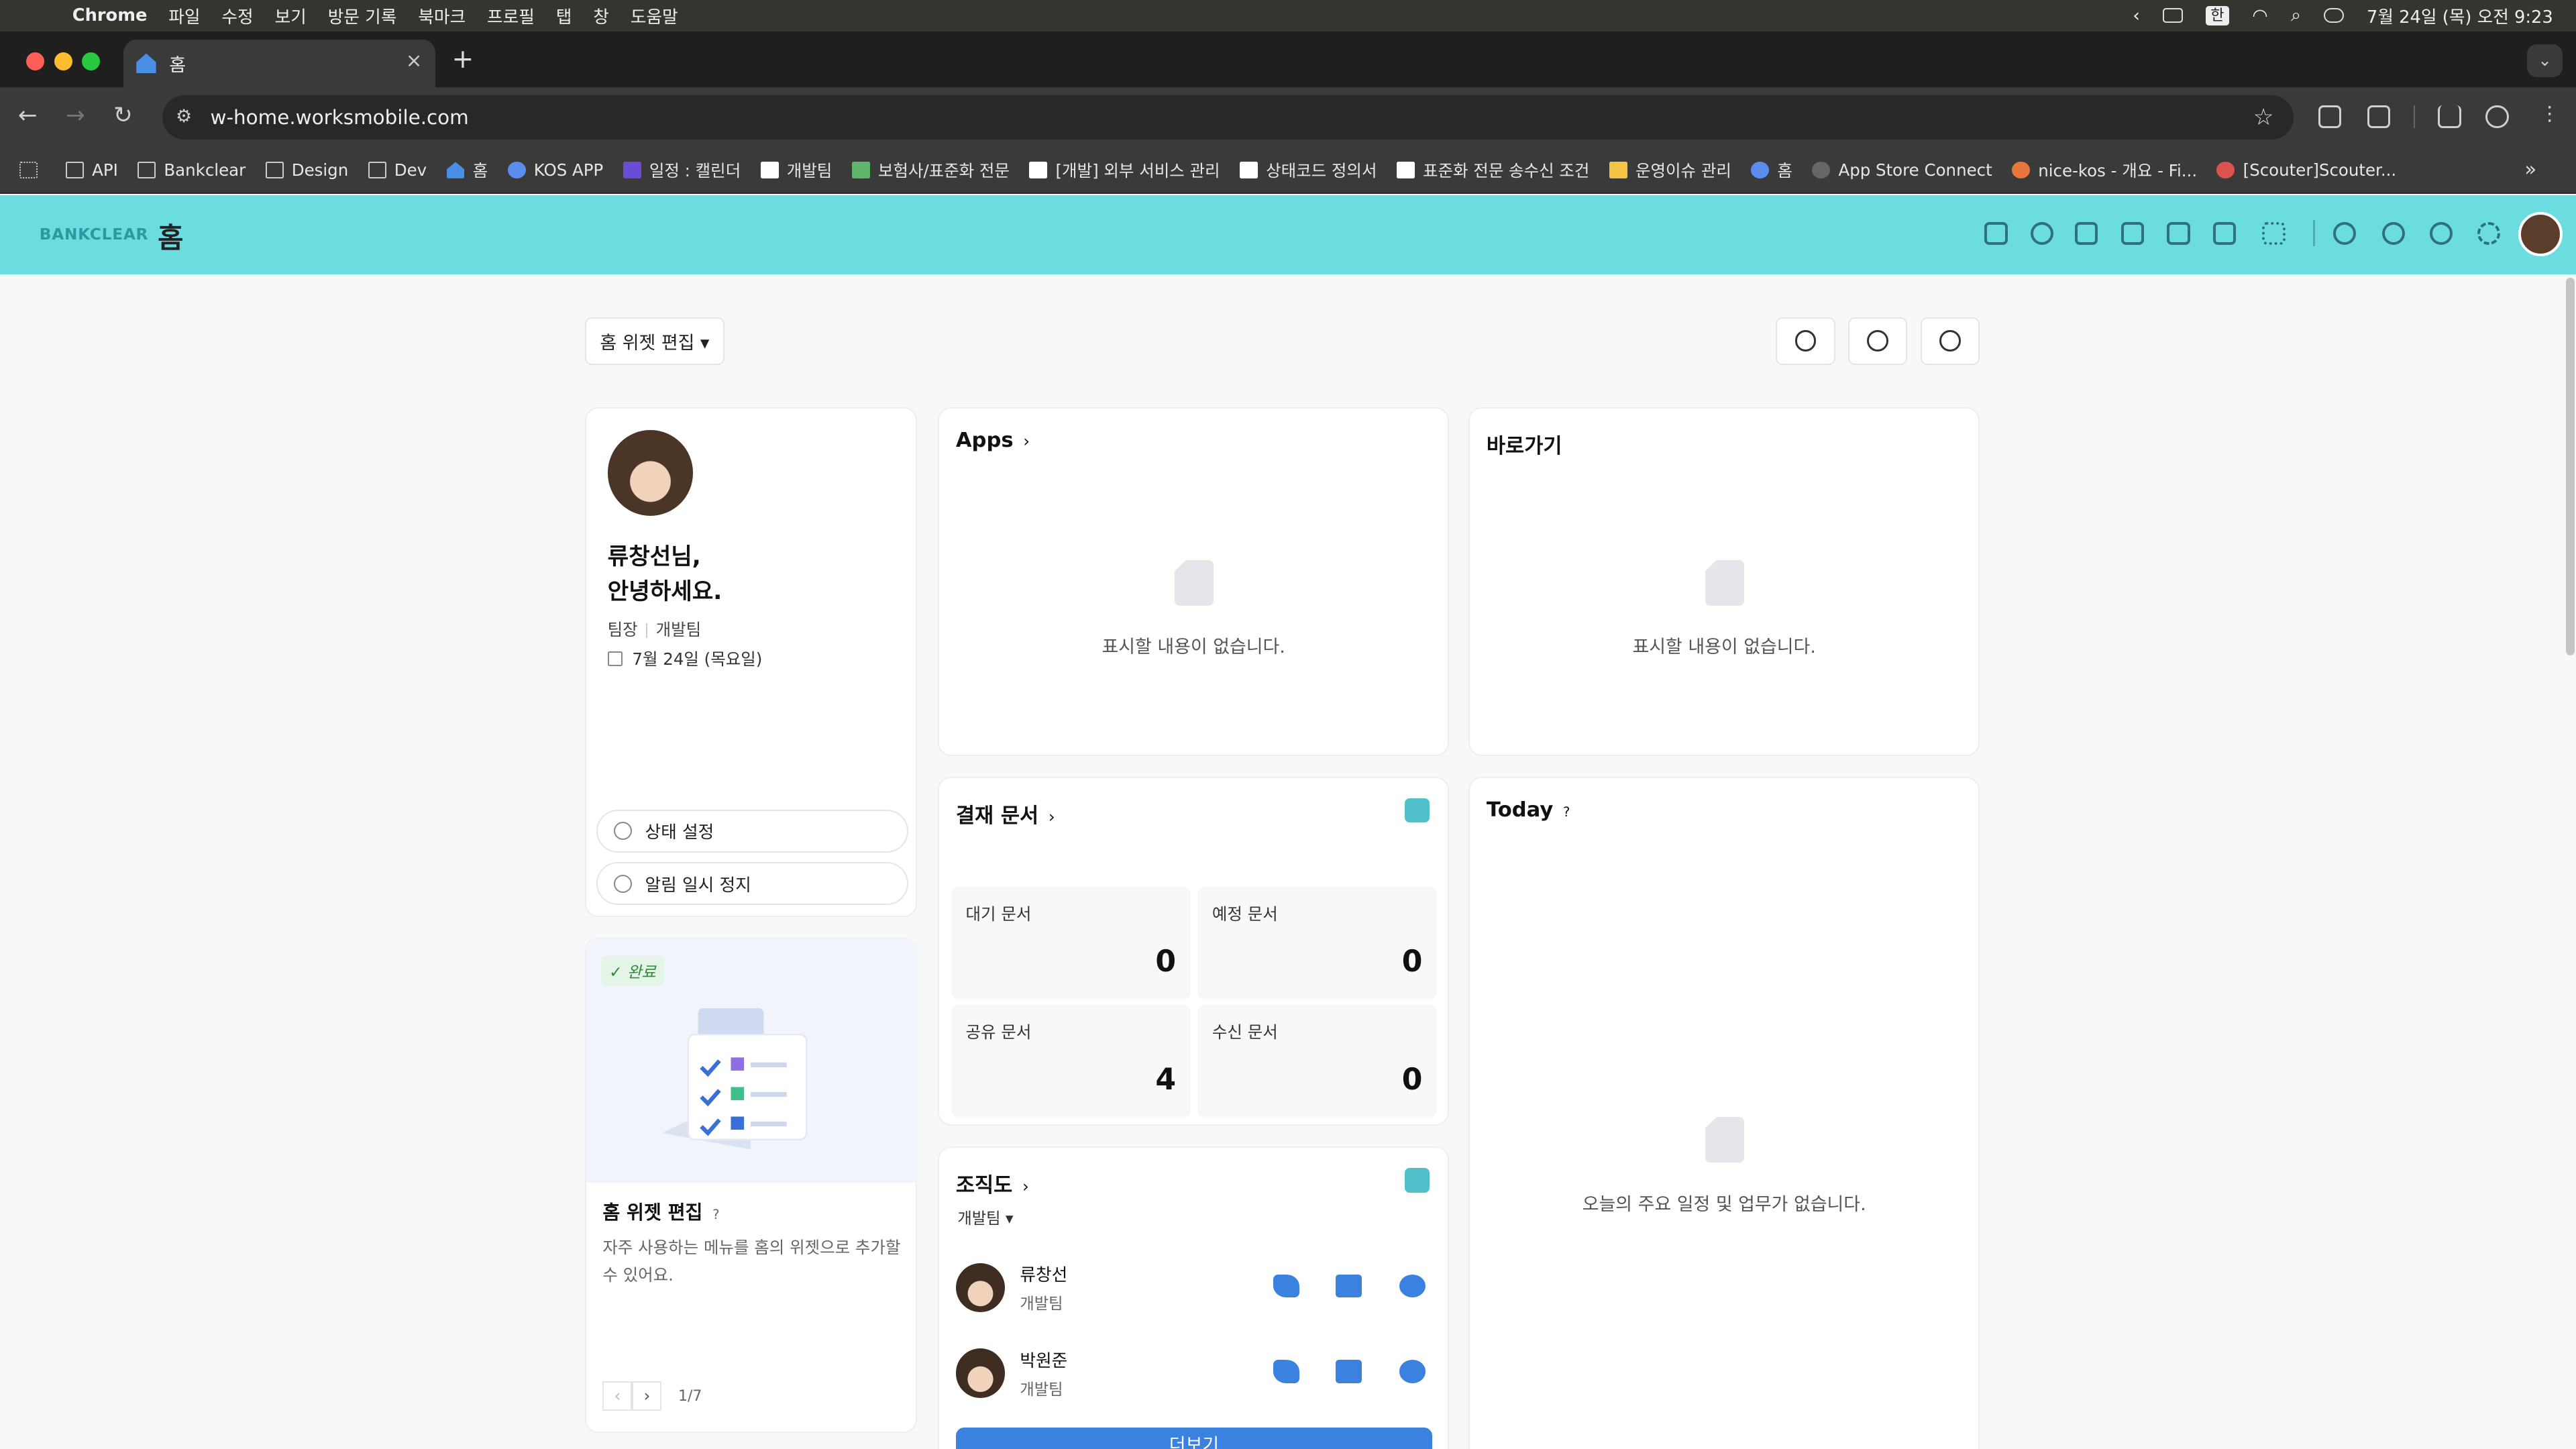 The width and height of the screenshot is (2576, 1449). What do you see at coordinates (1950, 341) in the screenshot?
I see `info-button` at bounding box center [1950, 341].